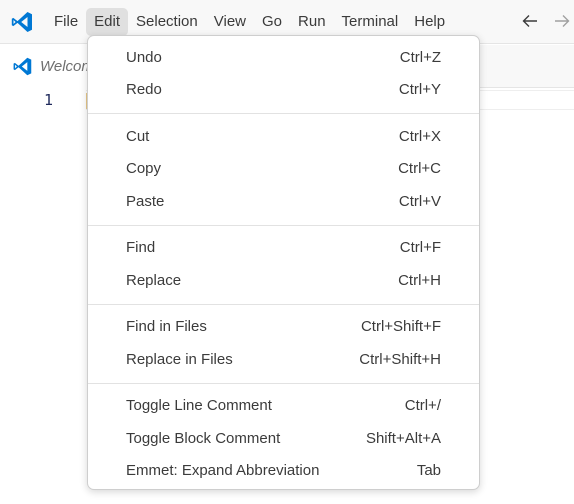 This screenshot has height=504, width=574. I want to click on menu-item-shortcut: Ctrl+Shift+F, so click(400, 327).